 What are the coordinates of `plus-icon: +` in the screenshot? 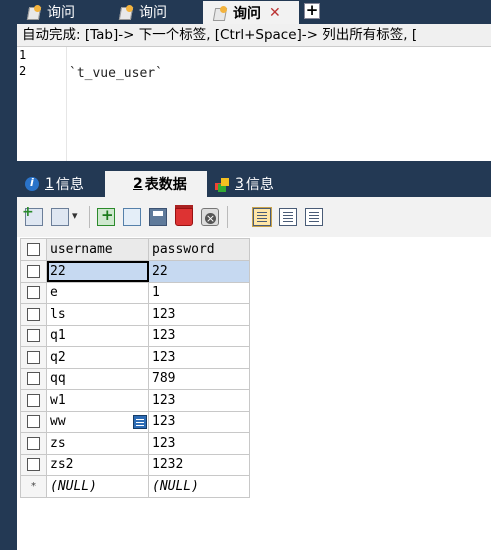 It's located at (312, 10).